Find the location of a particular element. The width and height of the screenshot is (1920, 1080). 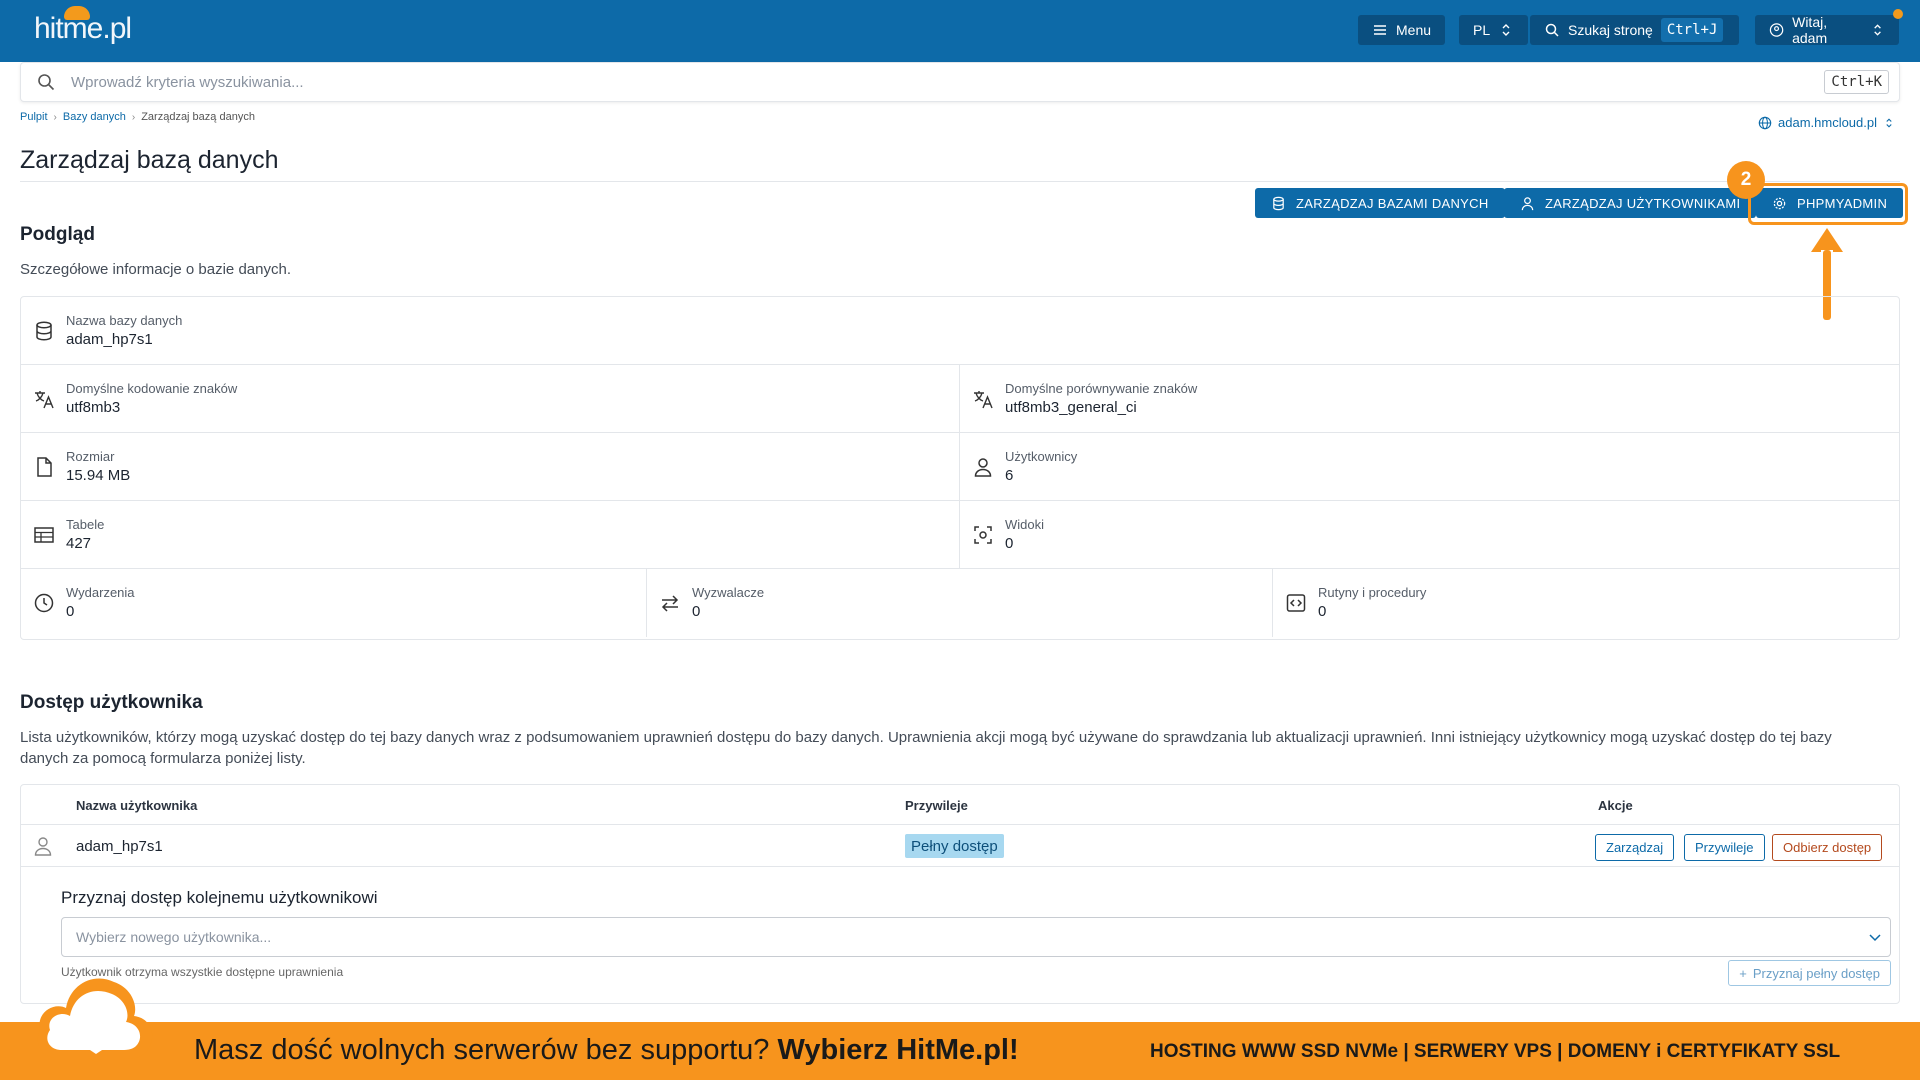

overview-heading: Podgląd is located at coordinates (57, 234).